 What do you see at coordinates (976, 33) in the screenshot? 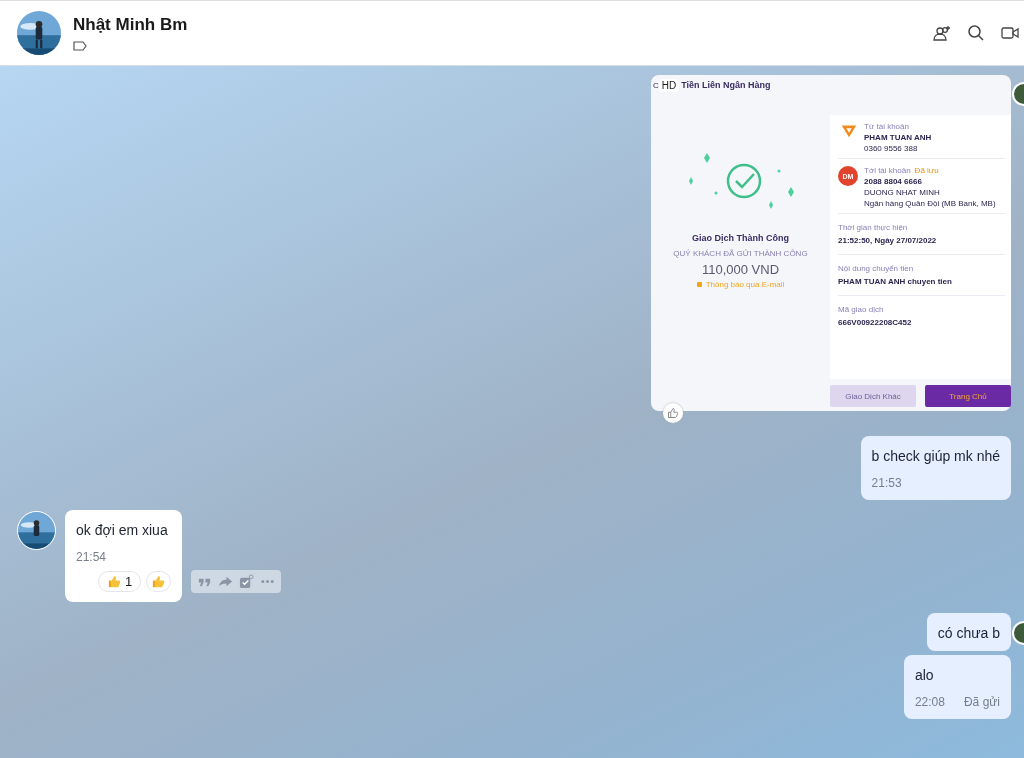
I see `search-icon` at bounding box center [976, 33].